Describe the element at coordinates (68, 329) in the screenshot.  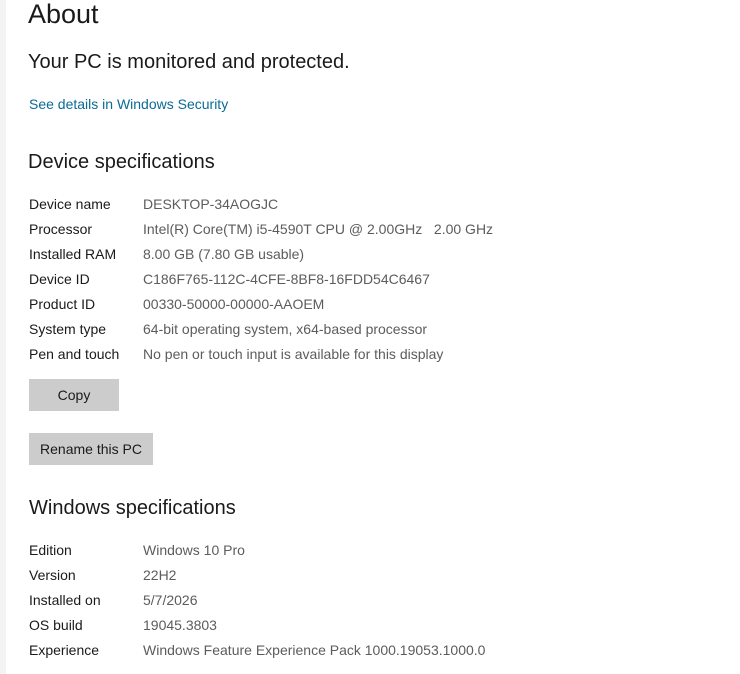
I see `spec-label: System type` at that location.